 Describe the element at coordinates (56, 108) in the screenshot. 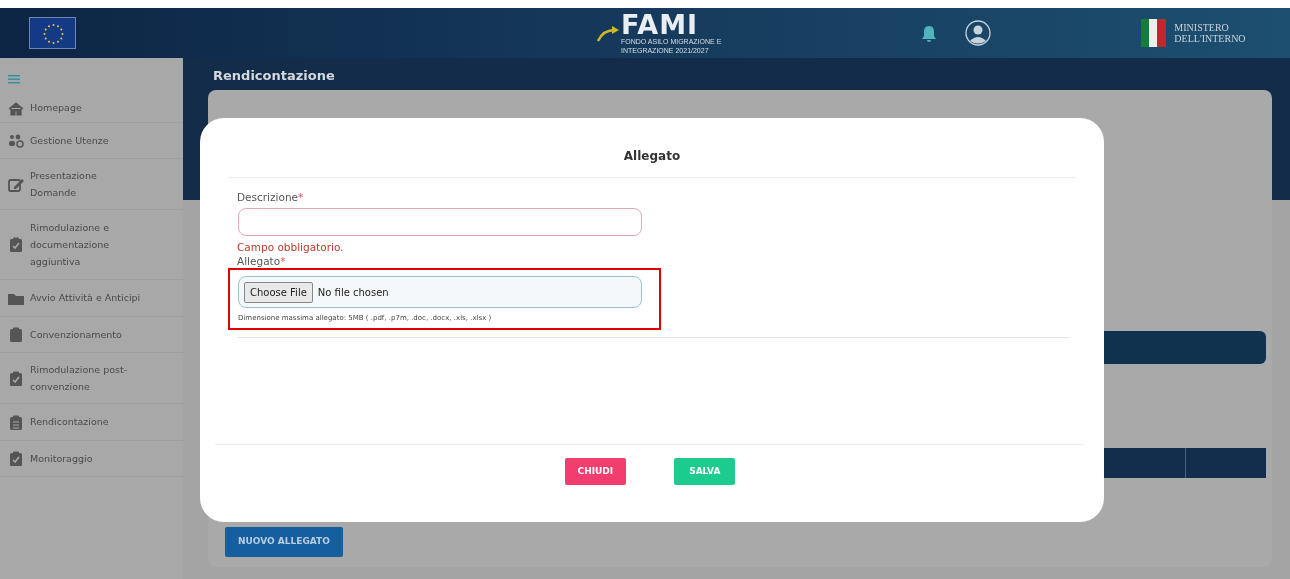

I see `sidebar-label: Homepage` at that location.